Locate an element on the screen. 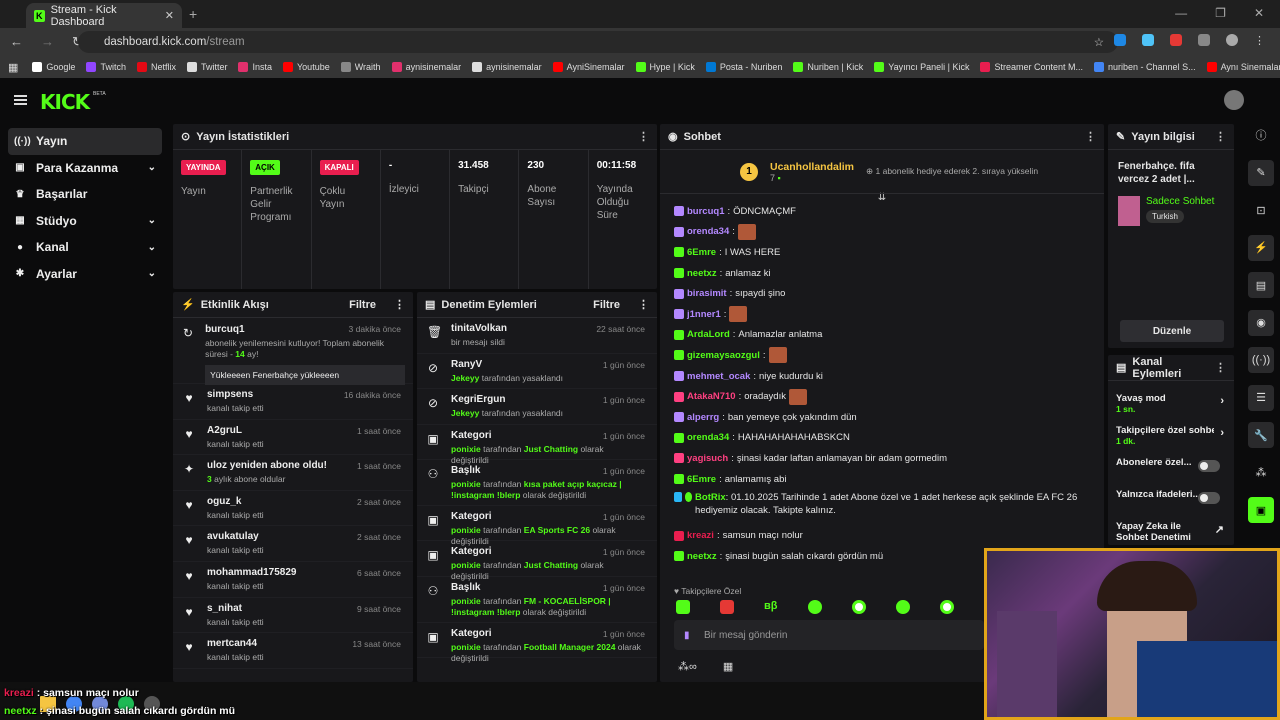 The width and height of the screenshot is (1280, 720). edit-icon: ✎ is located at coordinates (1261, 172).